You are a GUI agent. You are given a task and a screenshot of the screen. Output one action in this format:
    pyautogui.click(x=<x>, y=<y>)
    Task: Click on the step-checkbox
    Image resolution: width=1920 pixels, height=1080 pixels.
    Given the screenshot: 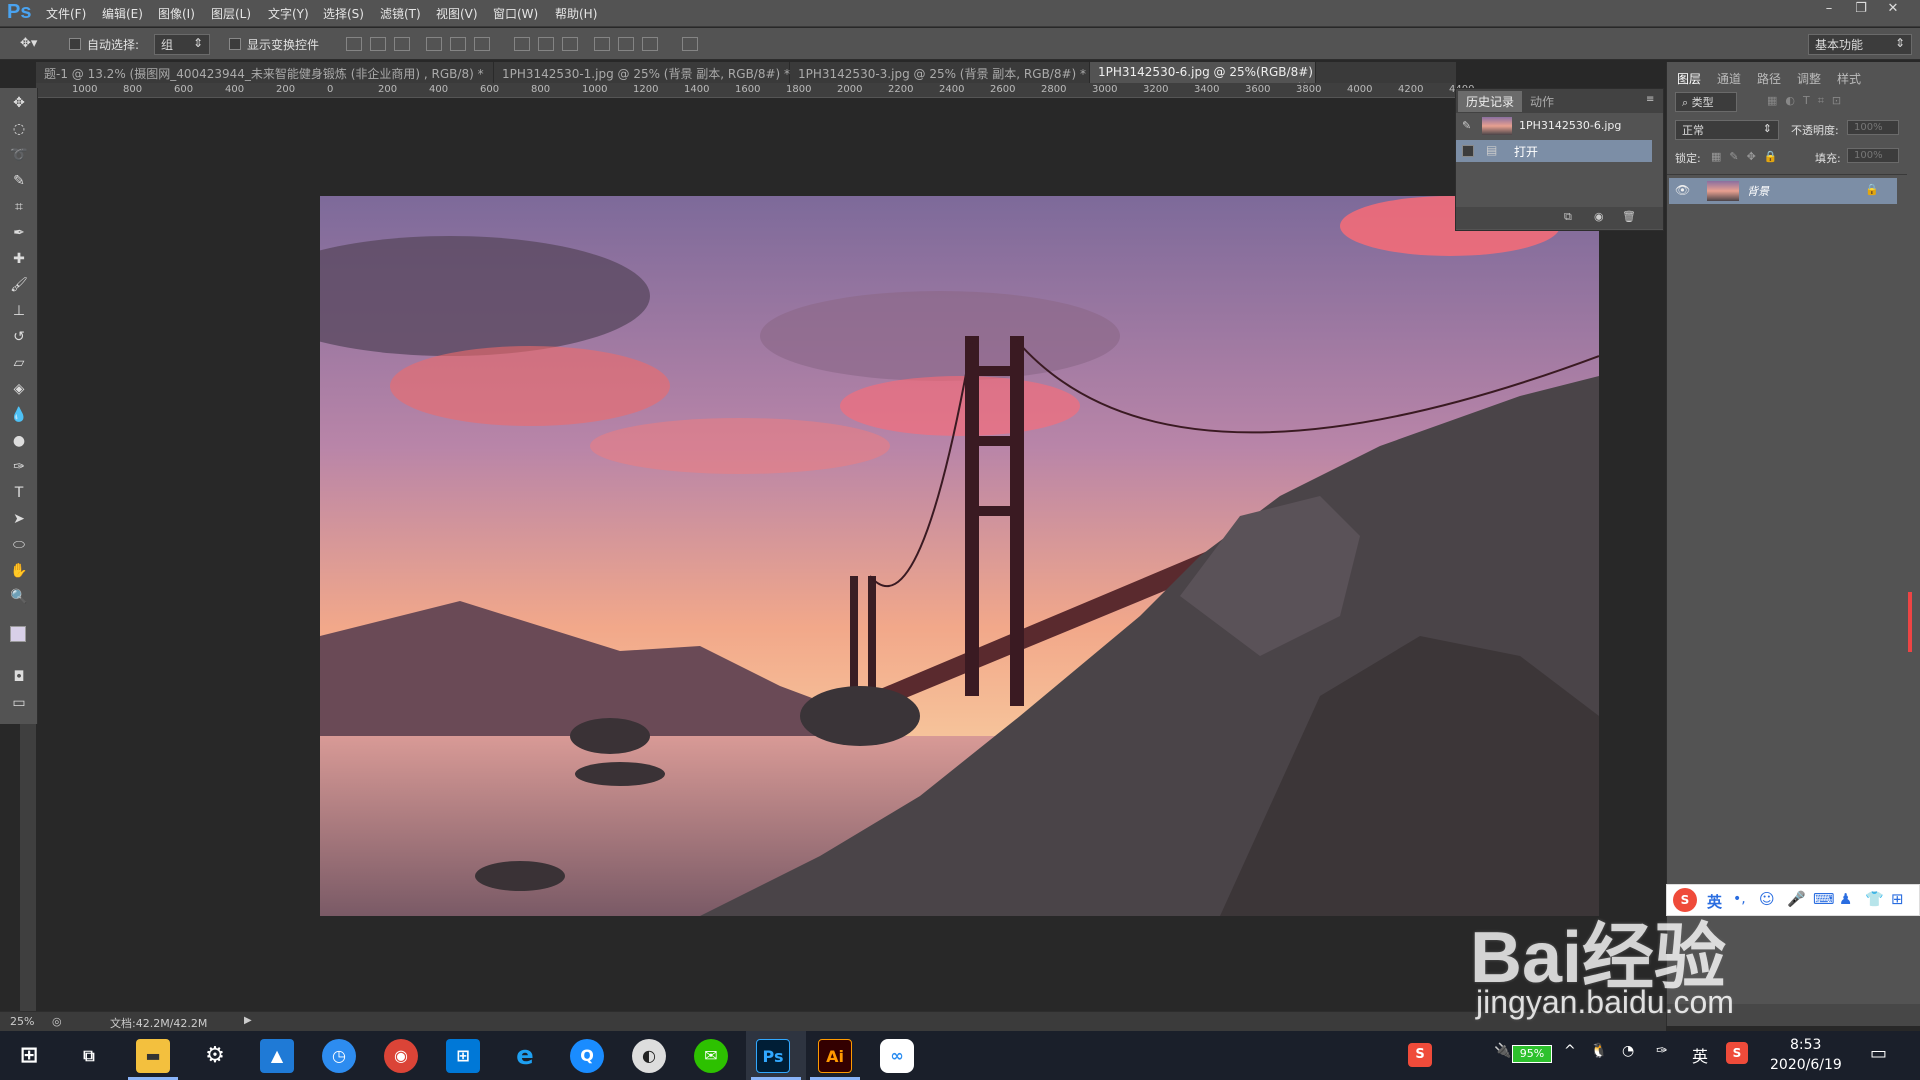 What is the action you would take?
    pyautogui.click(x=1468, y=151)
    